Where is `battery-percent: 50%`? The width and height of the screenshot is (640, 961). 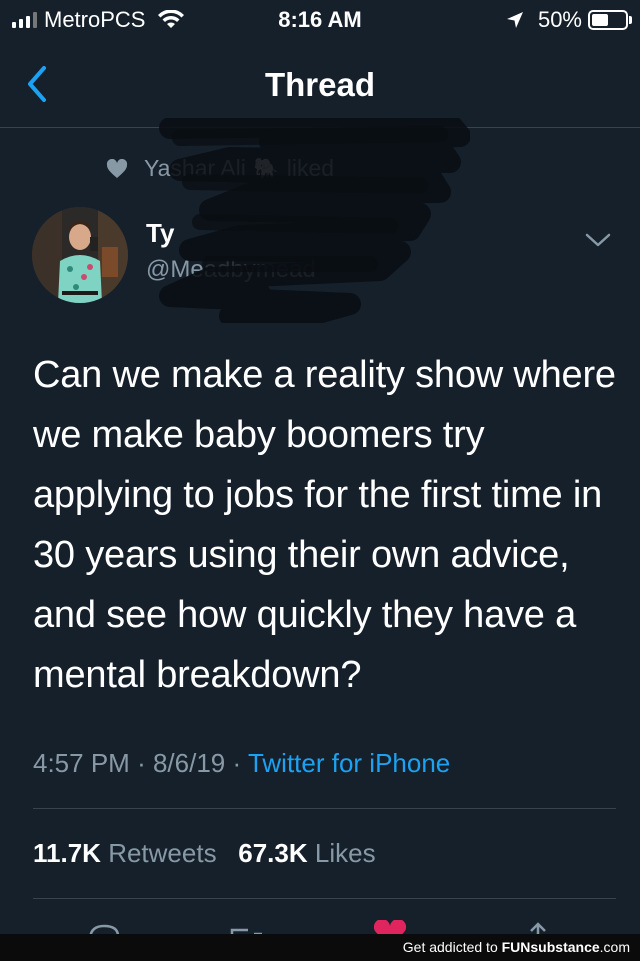
battery-percent: 50% is located at coordinates (559, 19).